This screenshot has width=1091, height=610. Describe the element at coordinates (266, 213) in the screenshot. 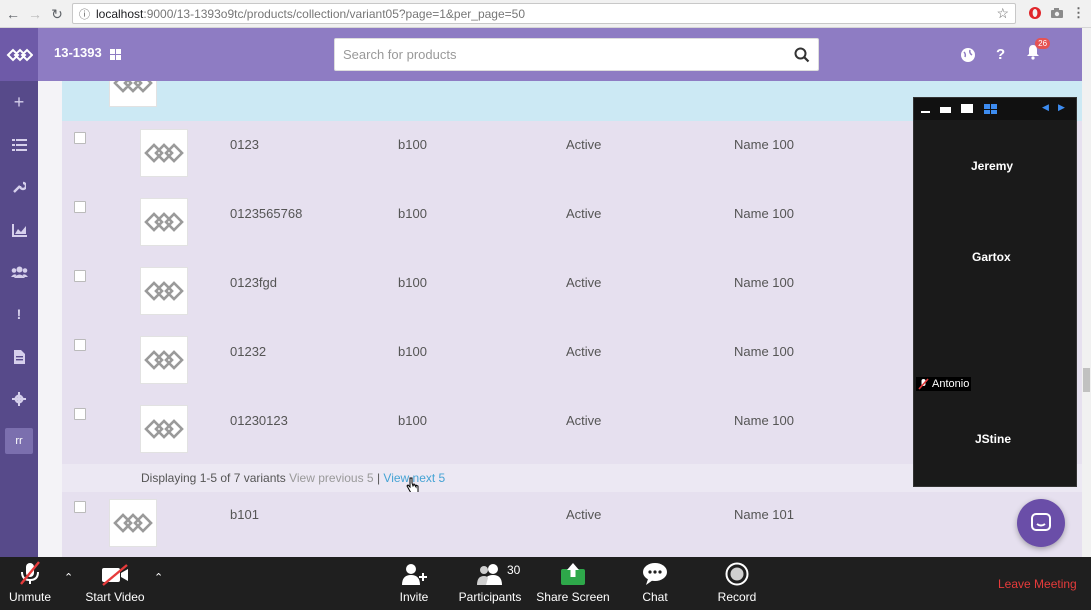

I see `variant-sku: 0123565768` at that location.